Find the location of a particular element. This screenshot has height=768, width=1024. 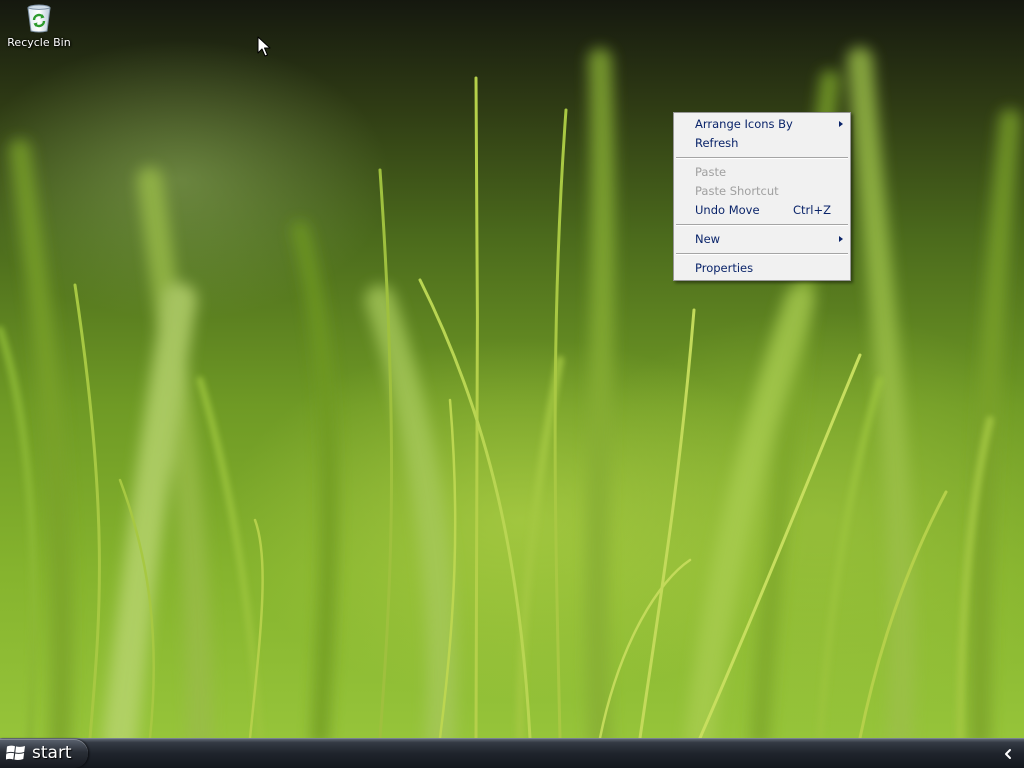

menu-item-properties: Properties is located at coordinates (762, 268).